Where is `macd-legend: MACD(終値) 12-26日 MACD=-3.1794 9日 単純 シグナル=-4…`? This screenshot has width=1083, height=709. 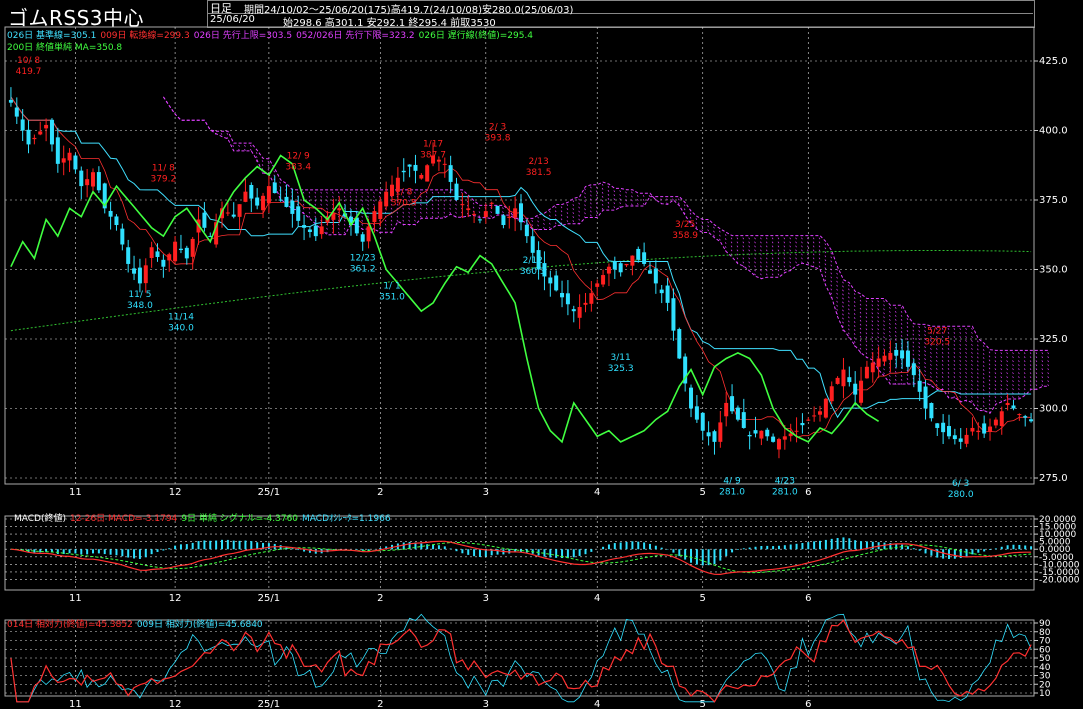
macd-legend: MACD(終値) 12-26日 MACD=-3.1794 9日 単純 シグナル=-4… is located at coordinates (204, 517).